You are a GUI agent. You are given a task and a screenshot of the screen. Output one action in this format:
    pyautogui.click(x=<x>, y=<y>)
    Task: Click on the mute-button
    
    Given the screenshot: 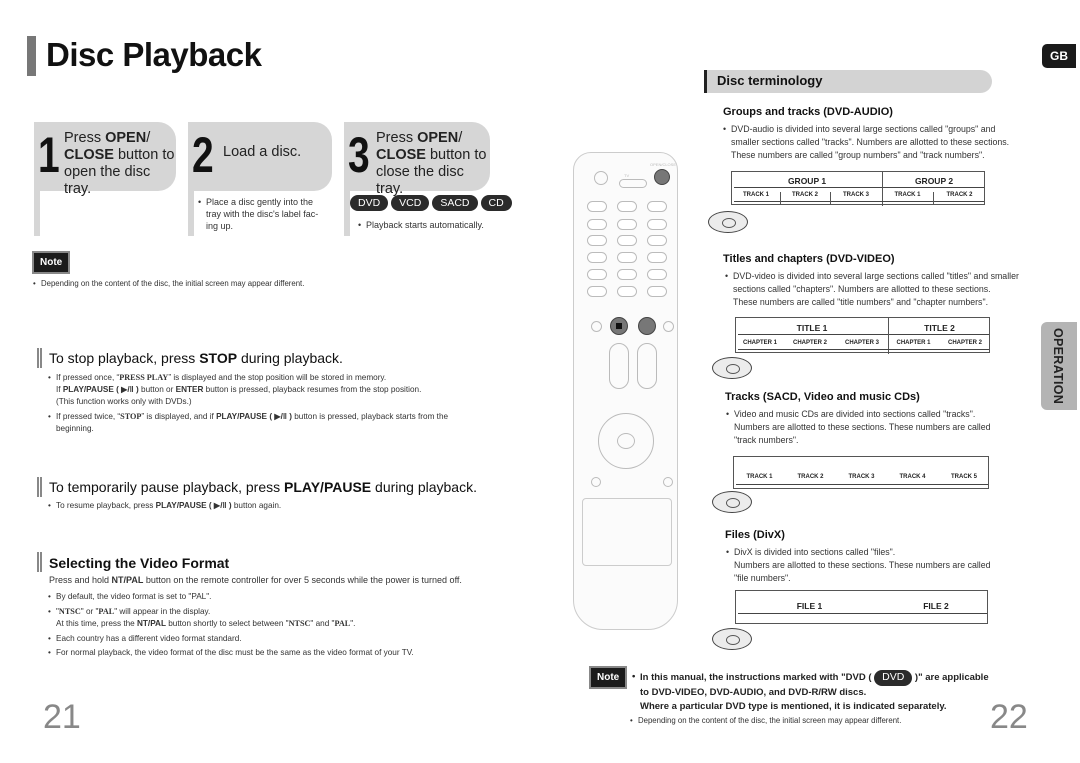 What is the action you would take?
    pyautogui.click(x=668, y=482)
    